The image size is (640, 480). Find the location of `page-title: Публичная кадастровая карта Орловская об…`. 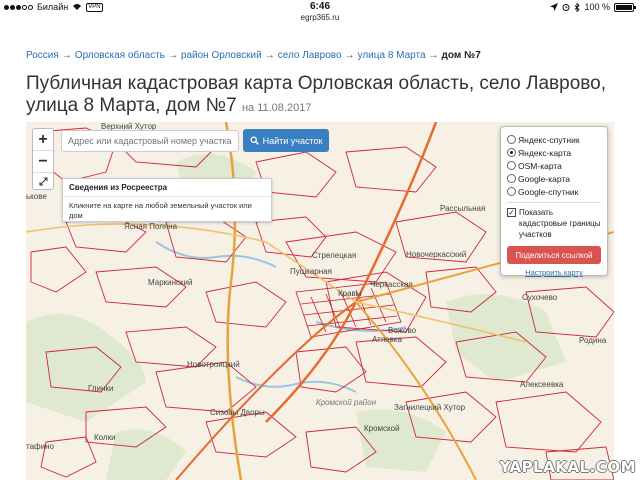

page-title: Публичная кадастровая карта Орловская об… is located at coordinates (326, 96).